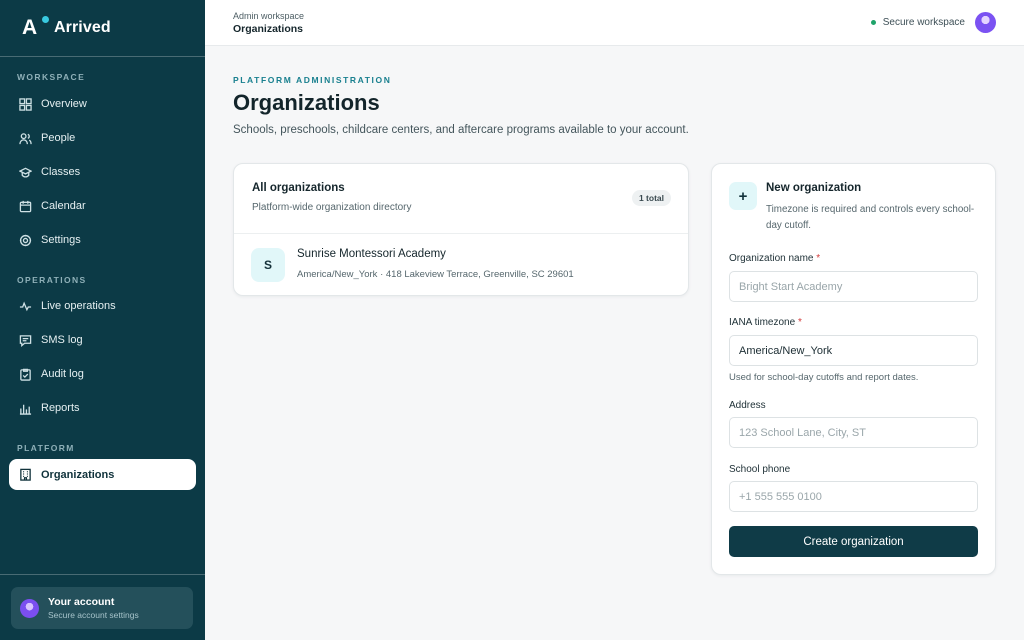  What do you see at coordinates (81, 602) in the screenshot?
I see `account-title: Your account` at bounding box center [81, 602].